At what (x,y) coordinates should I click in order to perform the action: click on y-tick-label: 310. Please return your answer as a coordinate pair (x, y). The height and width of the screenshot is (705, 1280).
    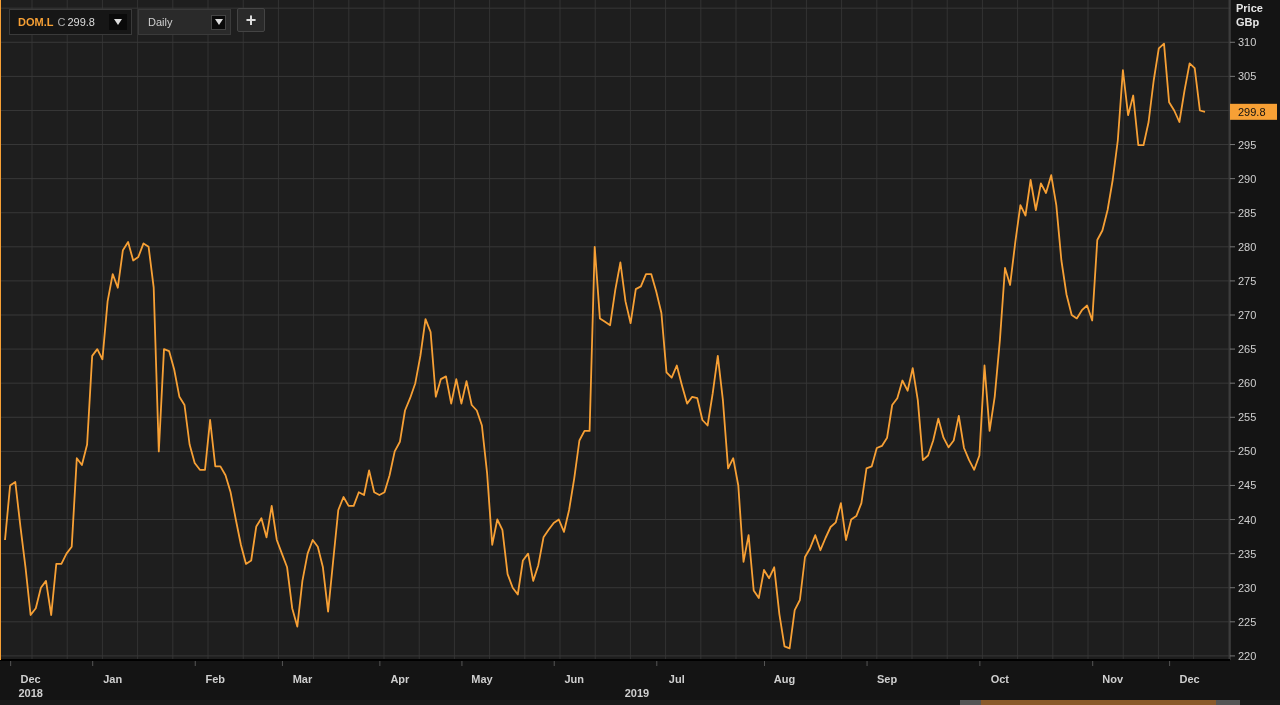
    Looking at the image, I should click on (1247, 42).